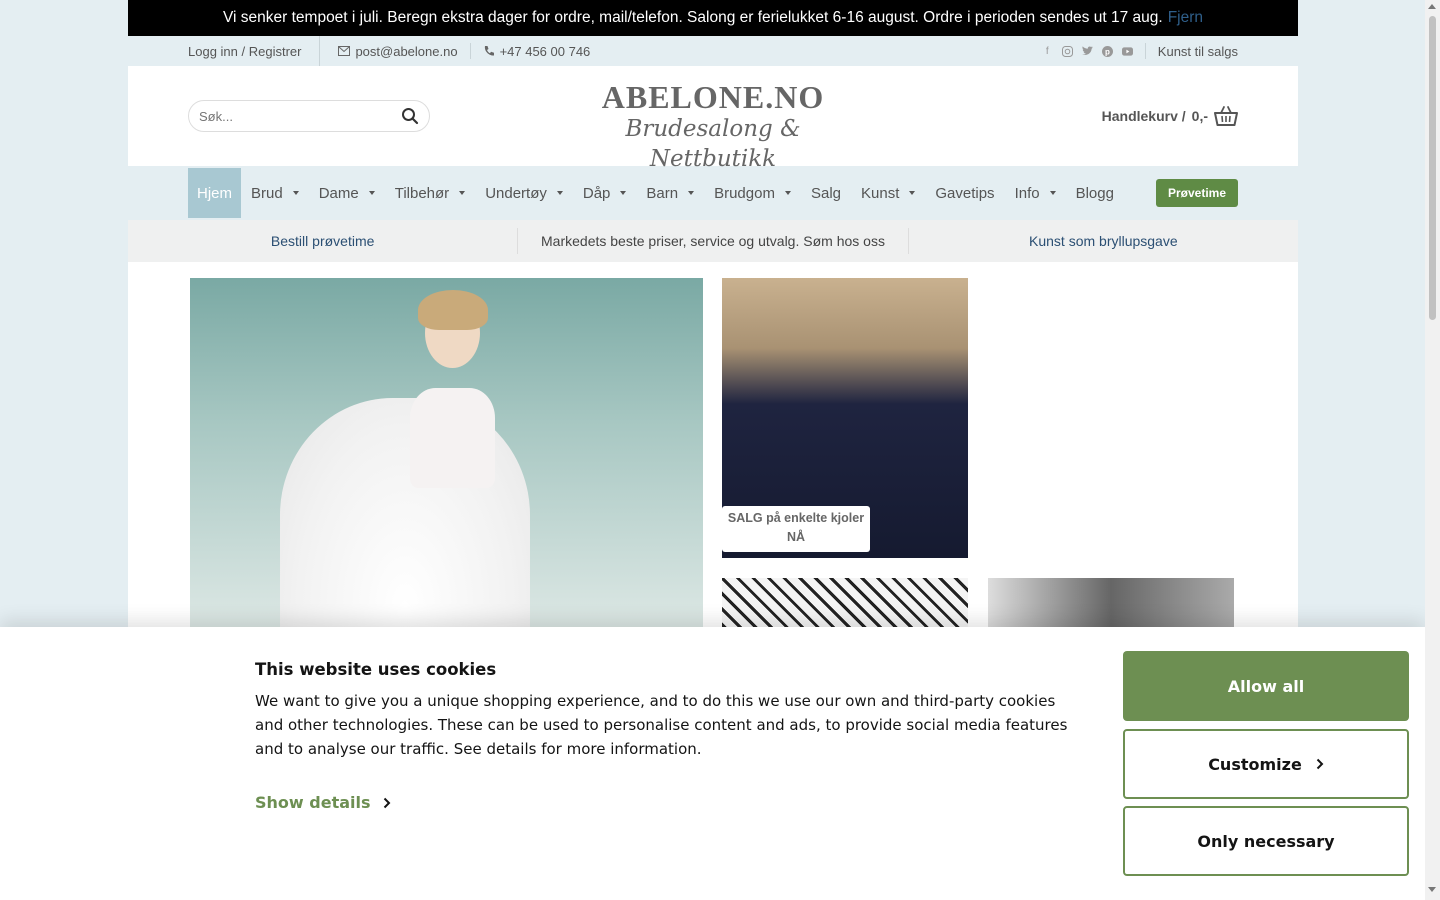 Image resolution: width=1440 pixels, height=900 pixels. What do you see at coordinates (880, 193) in the screenshot?
I see `nav-label: Kunst` at bounding box center [880, 193].